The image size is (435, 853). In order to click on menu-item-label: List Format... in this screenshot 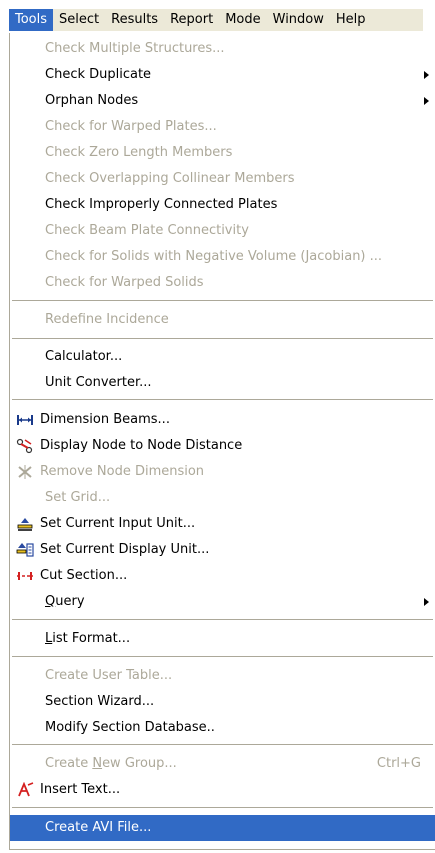, I will do `click(88, 638)`.